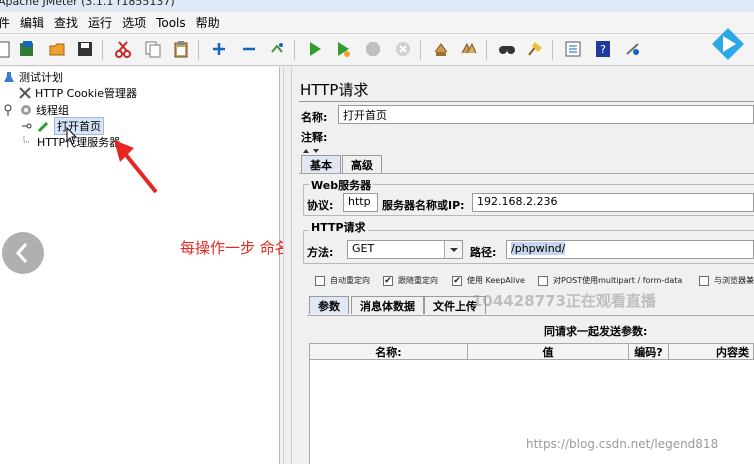 Image resolution: width=754 pixels, height=464 pixels. What do you see at coordinates (387, 305) in the screenshot?
I see `tab-body-data: 消息体数据` at bounding box center [387, 305].